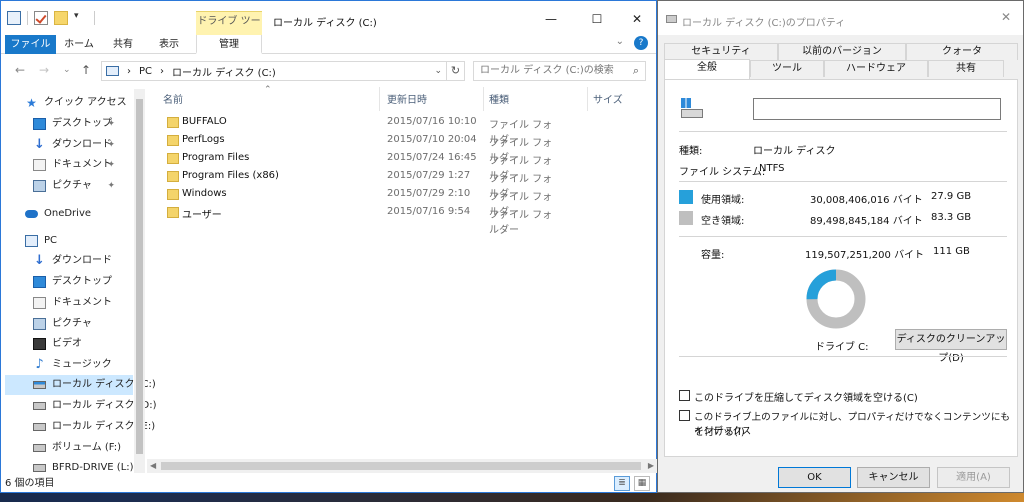 This screenshot has height=502, width=1024. Describe the element at coordinates (622, 483) in the screenshot. I see `details-view-icon: ≣` at that location.